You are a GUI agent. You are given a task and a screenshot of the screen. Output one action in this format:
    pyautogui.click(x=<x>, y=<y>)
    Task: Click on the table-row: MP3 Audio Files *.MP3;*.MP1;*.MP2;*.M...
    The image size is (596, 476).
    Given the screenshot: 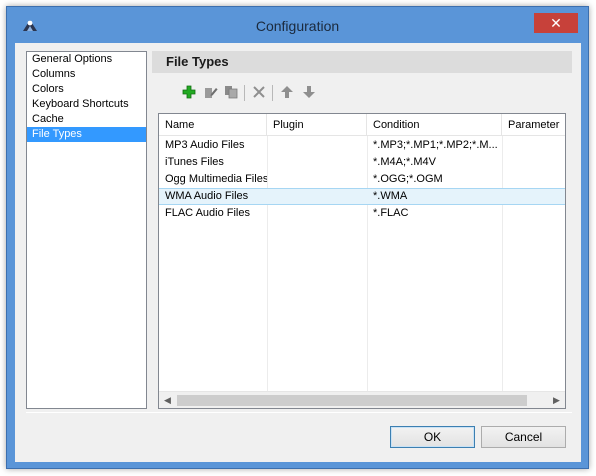 What is the action you would take?
    pyautogui.click(x=362, y=145)
    